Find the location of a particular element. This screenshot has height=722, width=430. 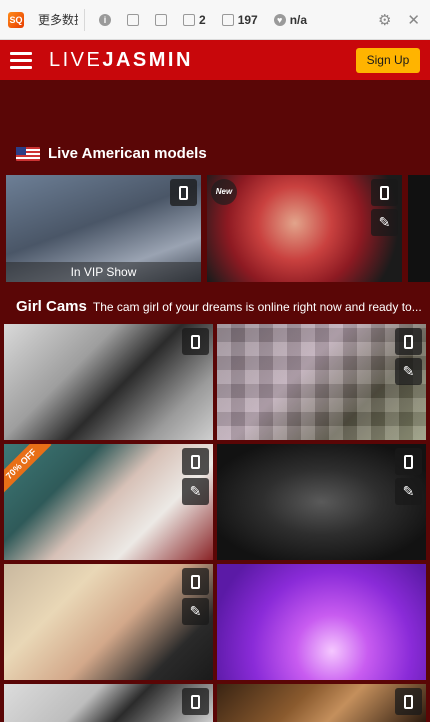

external-link-icon is located at coordinates (189, 19).